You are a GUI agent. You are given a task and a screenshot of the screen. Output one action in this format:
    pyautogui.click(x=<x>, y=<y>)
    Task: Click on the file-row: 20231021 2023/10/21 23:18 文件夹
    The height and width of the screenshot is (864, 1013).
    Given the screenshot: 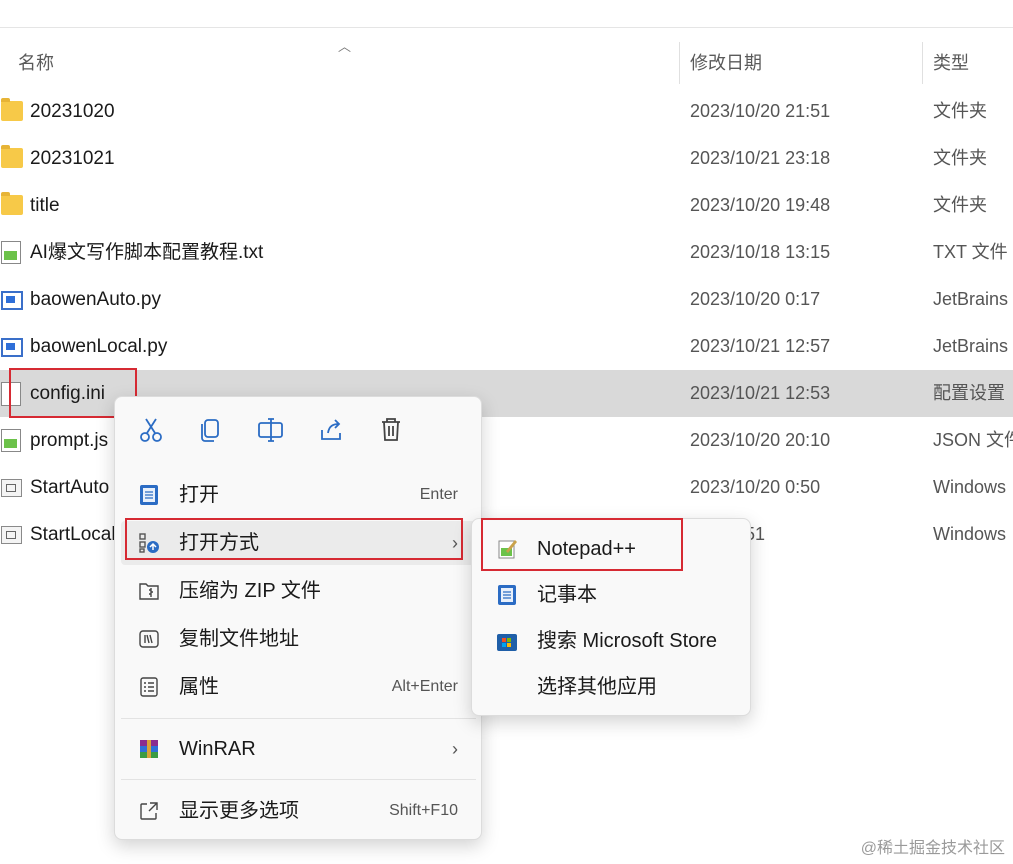 What is the action you would take?
    pyautogui.click(x=506, y=158)
    